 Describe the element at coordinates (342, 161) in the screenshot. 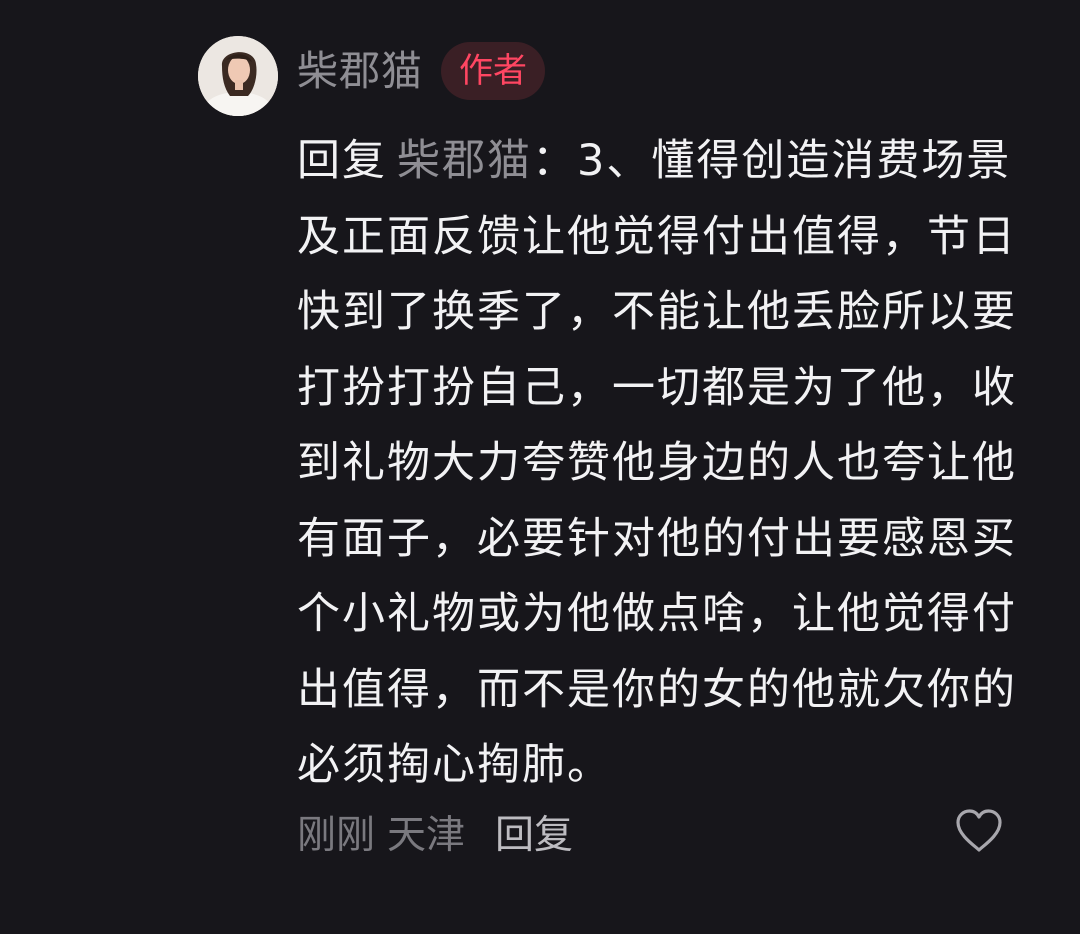

I see `reply-prefix: 回复` at that location.